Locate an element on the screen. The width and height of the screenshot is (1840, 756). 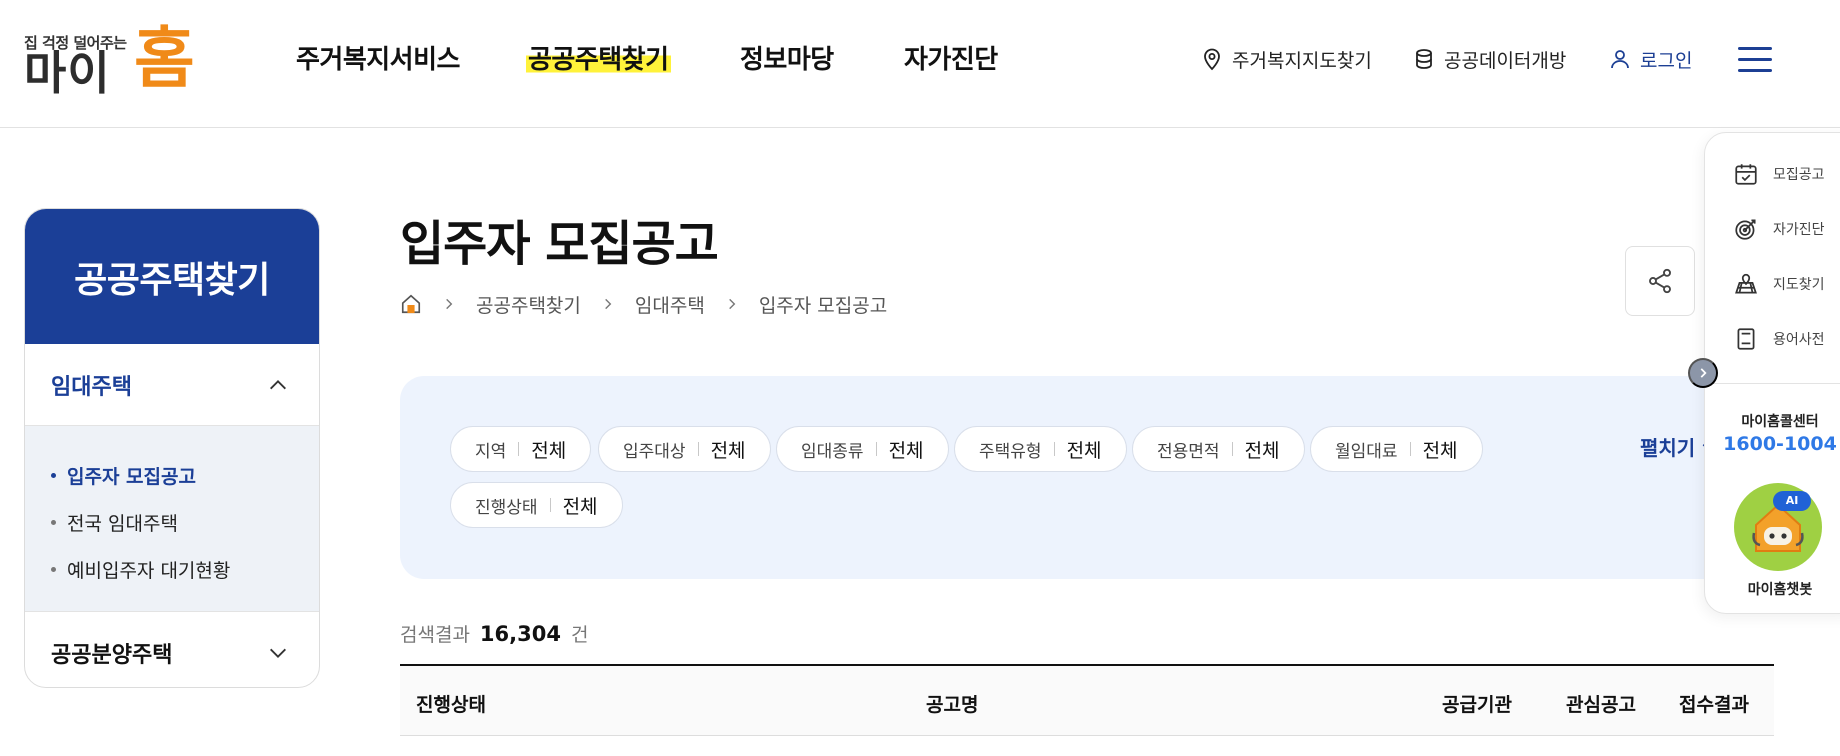
filter-chip-status: 진행상태 전체 is located at coordinates (536, 505).